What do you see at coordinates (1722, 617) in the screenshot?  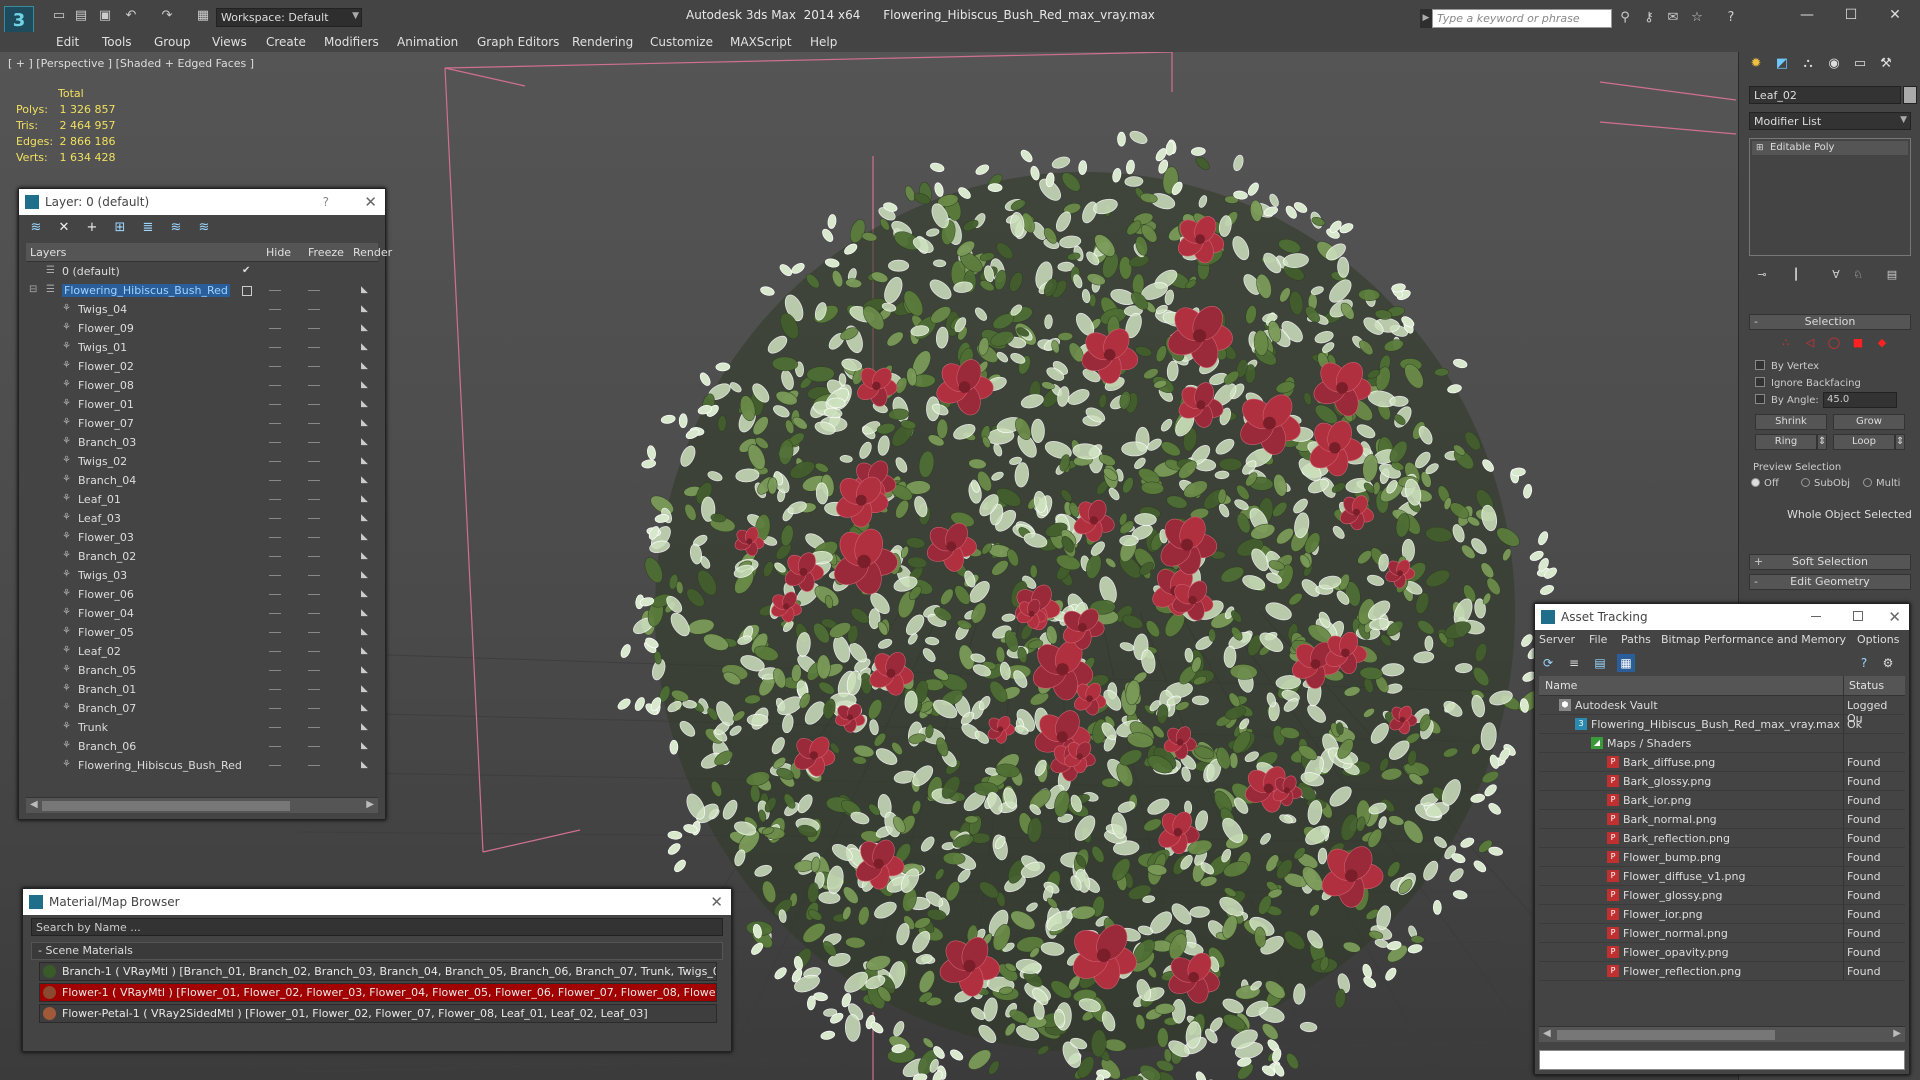 I see `asset-tracking-titlebar: Asset Tracking ✕` at bounding box center [1722, 617].